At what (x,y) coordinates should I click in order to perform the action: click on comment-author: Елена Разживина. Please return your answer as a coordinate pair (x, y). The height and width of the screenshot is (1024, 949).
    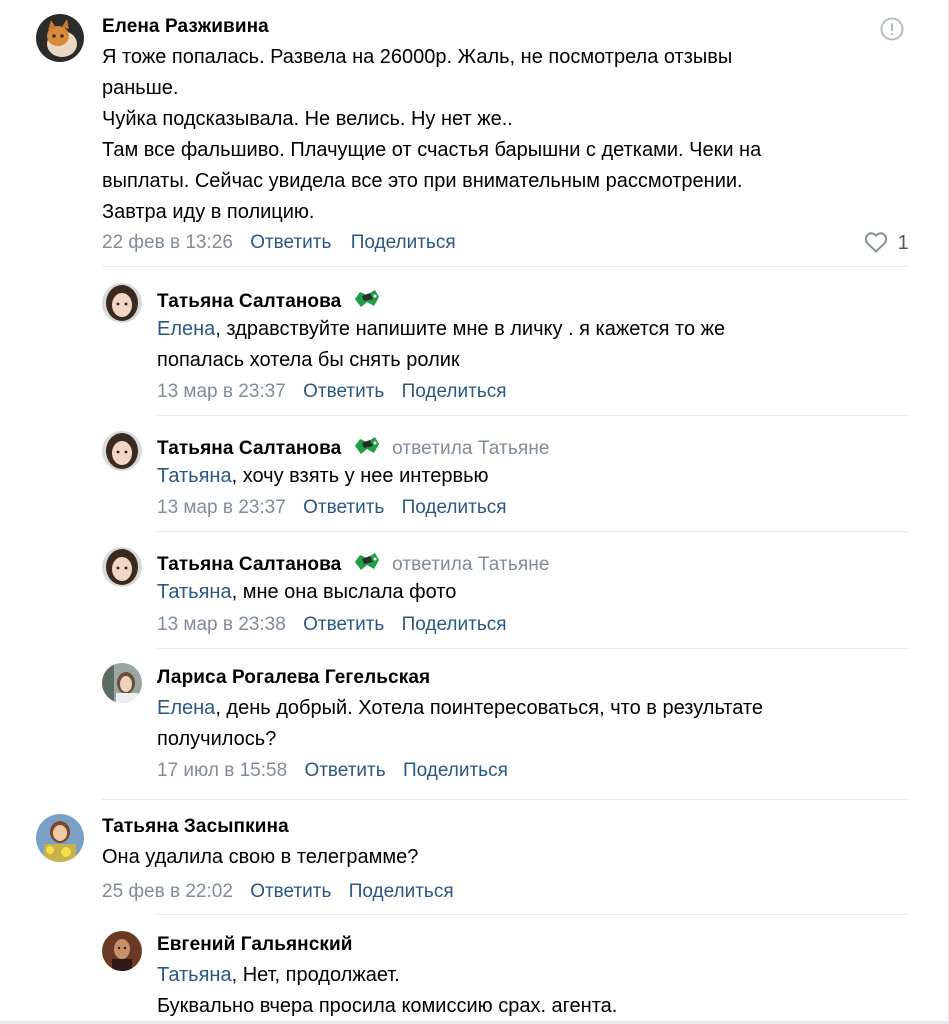
    Looking at the image, I should click on (185, 27).